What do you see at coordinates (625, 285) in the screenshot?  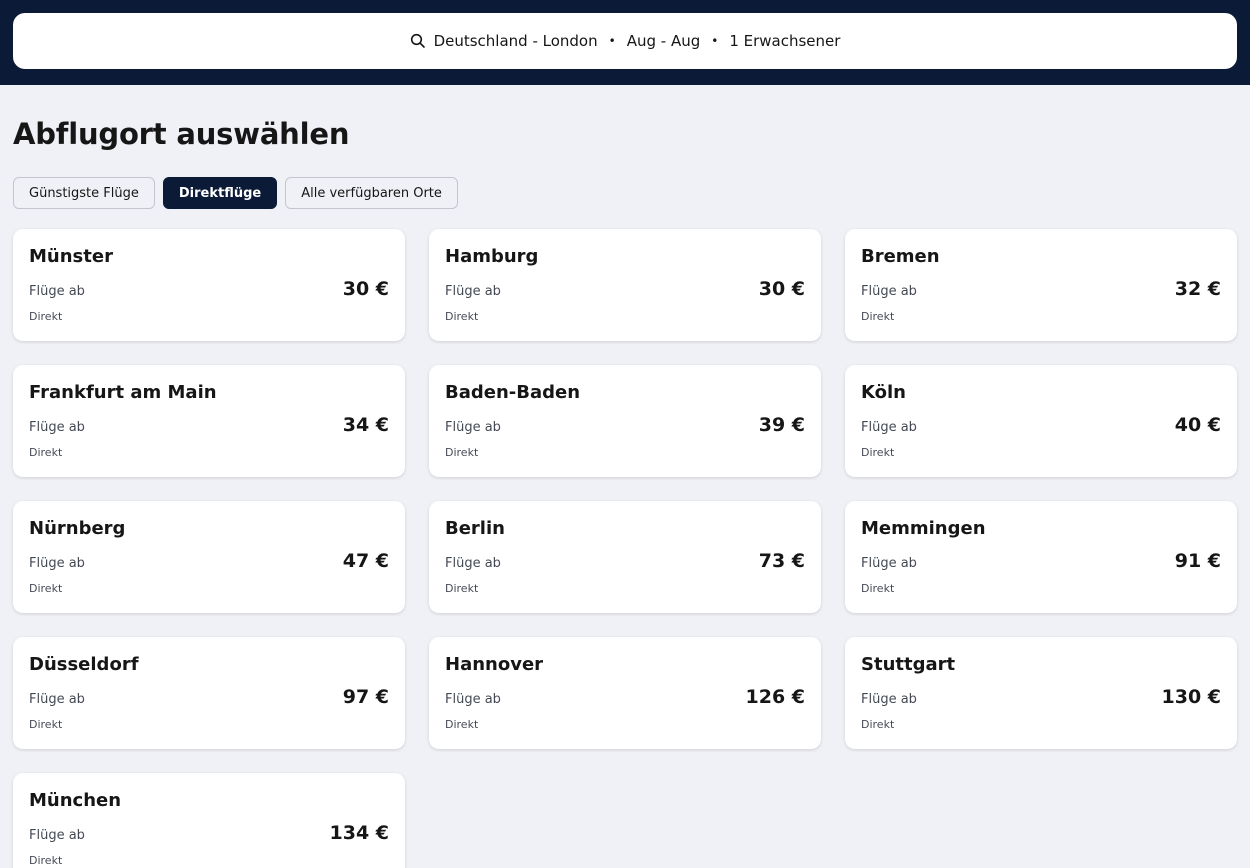 I see `destination-card: Hamburg Flüge ab 30 € Direkt` at bounding box center [625, 285].